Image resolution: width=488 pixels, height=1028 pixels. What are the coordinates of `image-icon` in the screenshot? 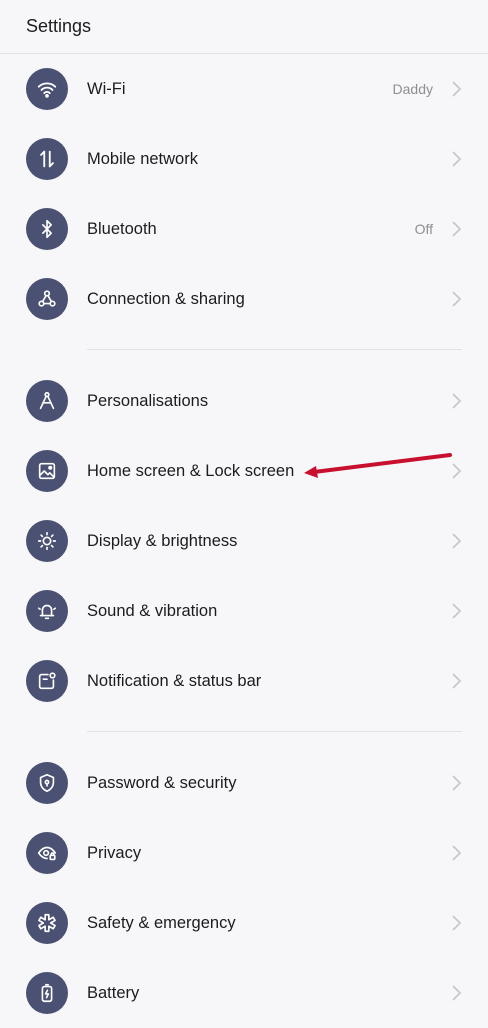 It's located at (47, 471).